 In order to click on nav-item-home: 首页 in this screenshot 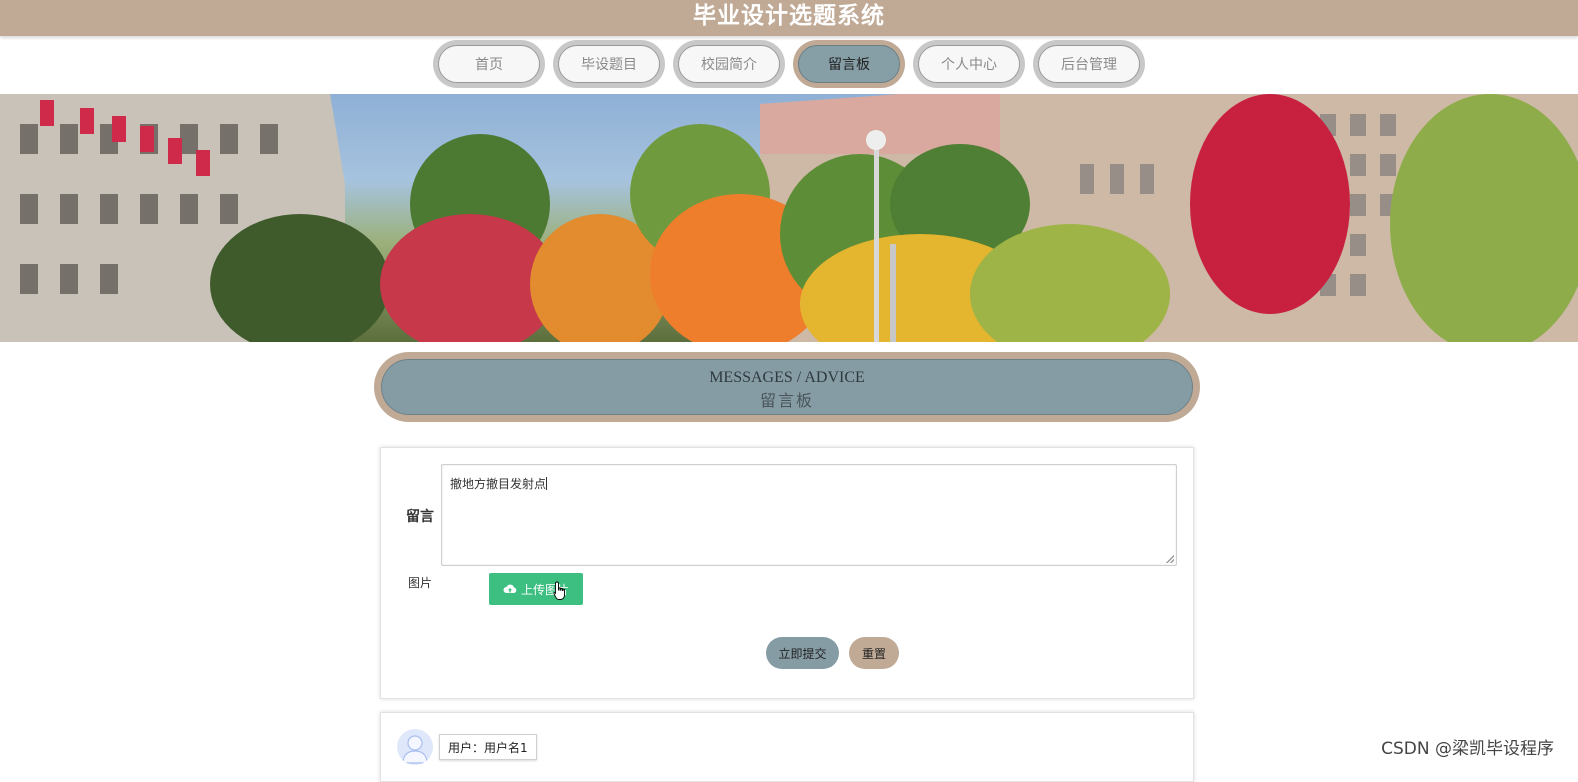, I will do `click(489, 64)`.